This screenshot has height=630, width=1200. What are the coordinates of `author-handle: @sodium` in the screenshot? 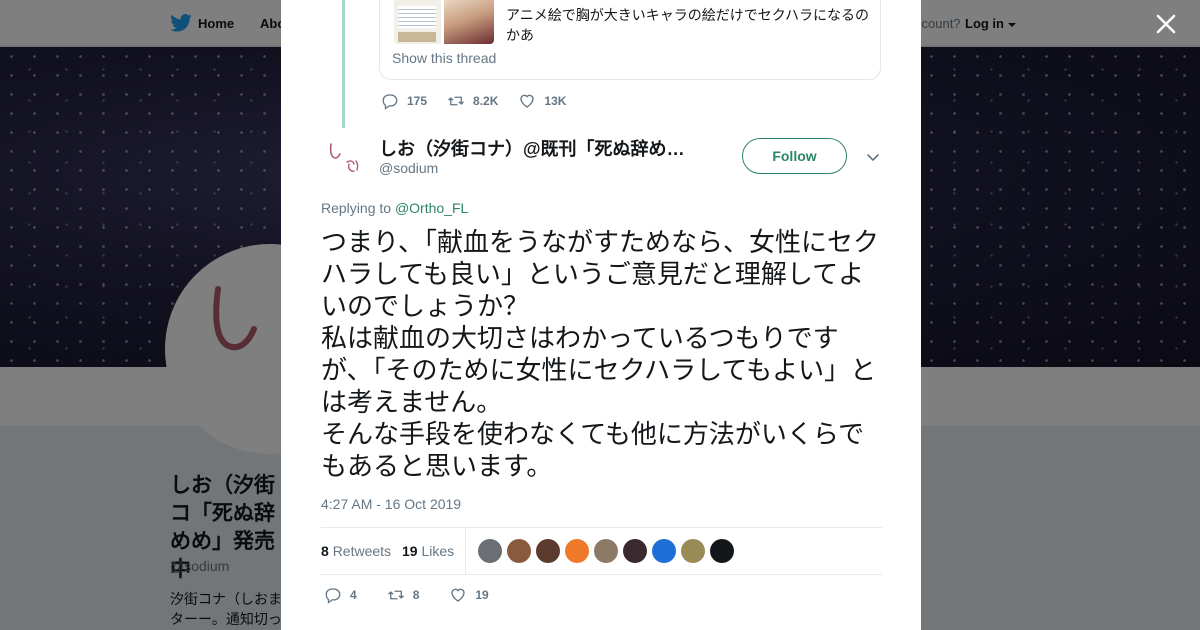 It's located at (408, 168).